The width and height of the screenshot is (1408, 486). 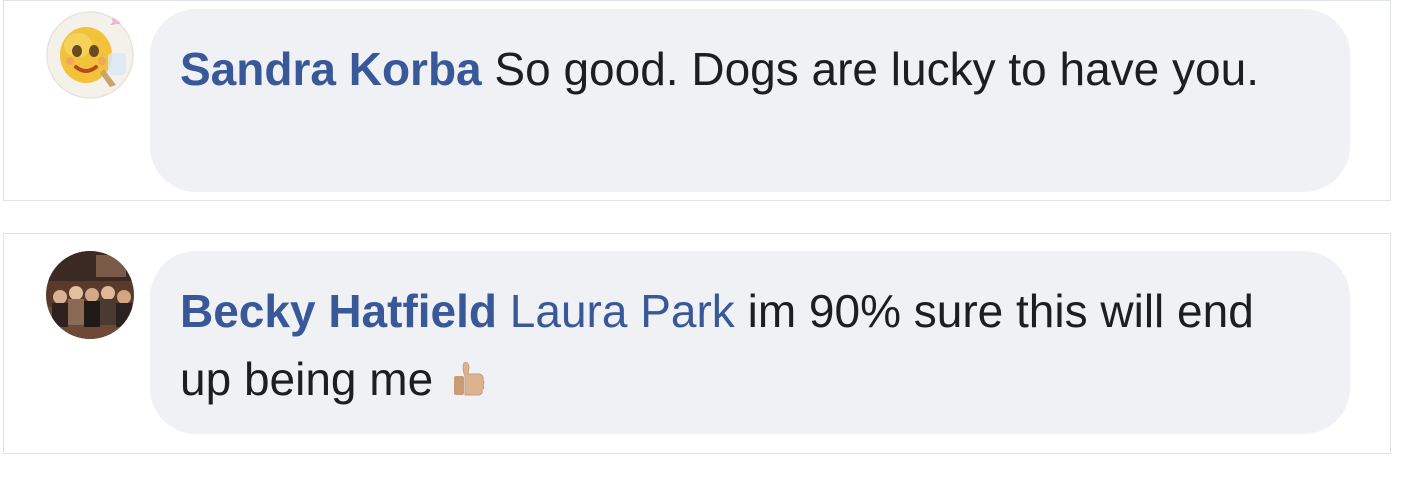 I want to click on thumbs-up-icon, so click(x=468, y=383).